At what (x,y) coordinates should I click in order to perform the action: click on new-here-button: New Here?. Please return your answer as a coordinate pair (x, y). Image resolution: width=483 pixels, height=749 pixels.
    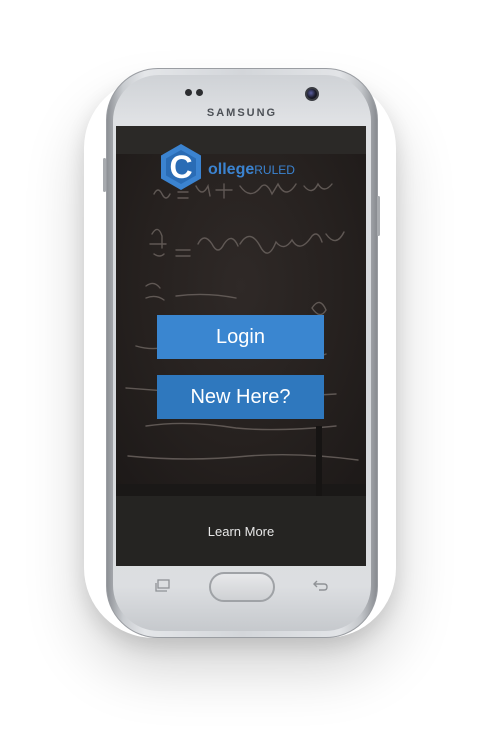
    Looking at the image, I should click on (240, 397).